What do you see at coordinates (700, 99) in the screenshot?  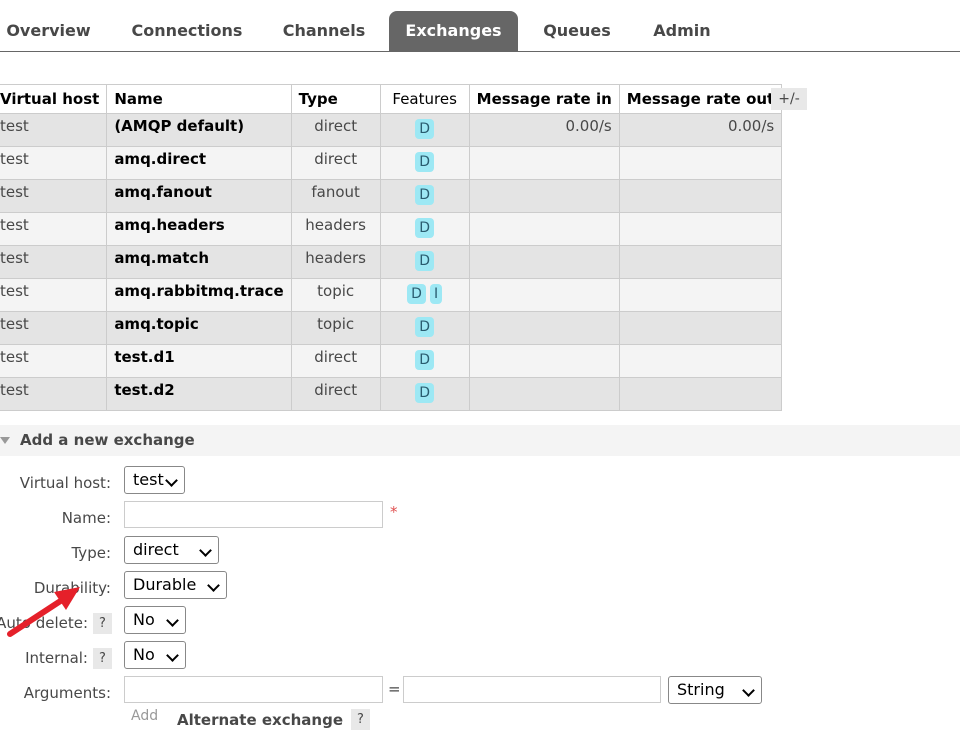 I see `col-header-rate-out: Message rate out` at bounding box center [700, 99].